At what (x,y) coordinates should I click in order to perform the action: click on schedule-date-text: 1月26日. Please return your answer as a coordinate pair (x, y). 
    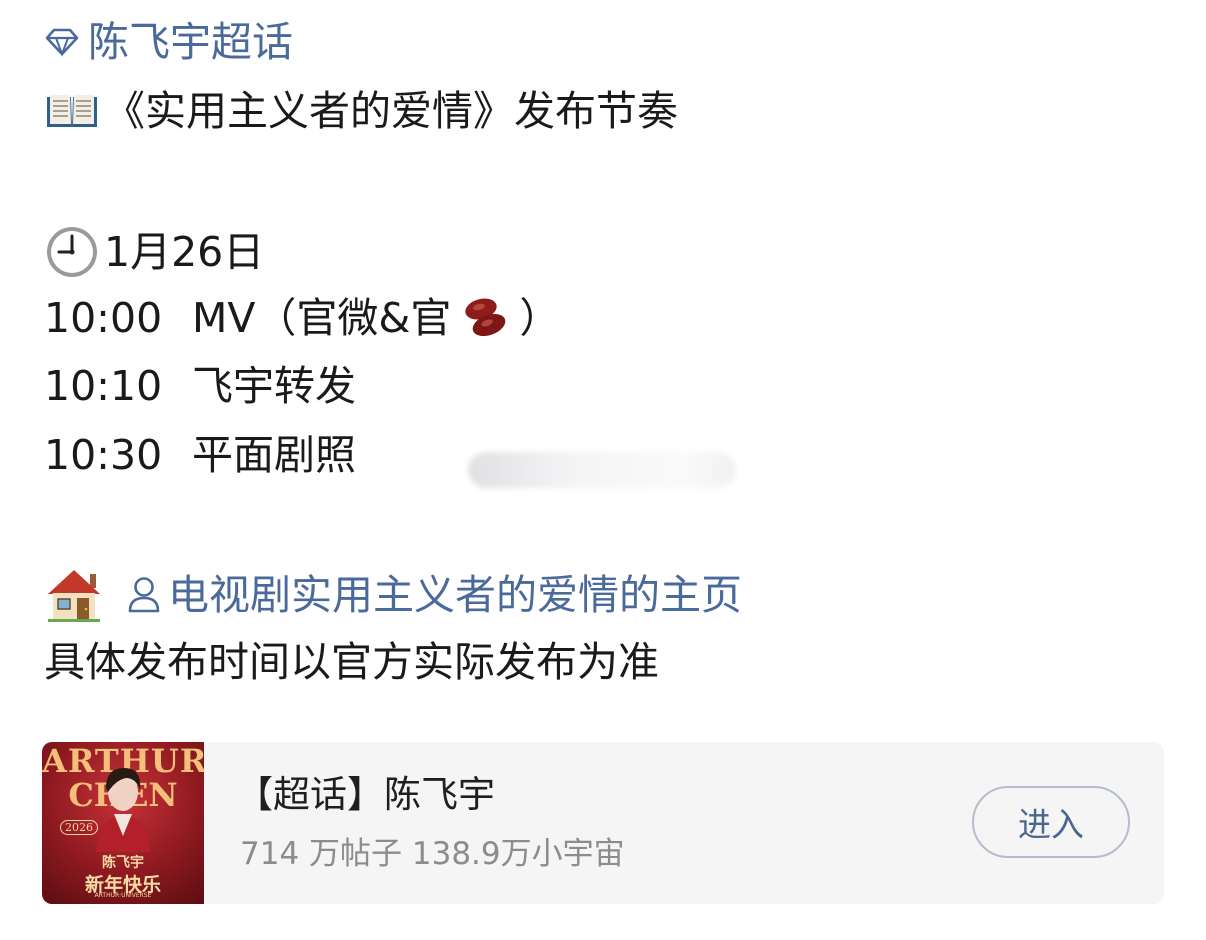
    Looking at the image, I should click on (184, 252).